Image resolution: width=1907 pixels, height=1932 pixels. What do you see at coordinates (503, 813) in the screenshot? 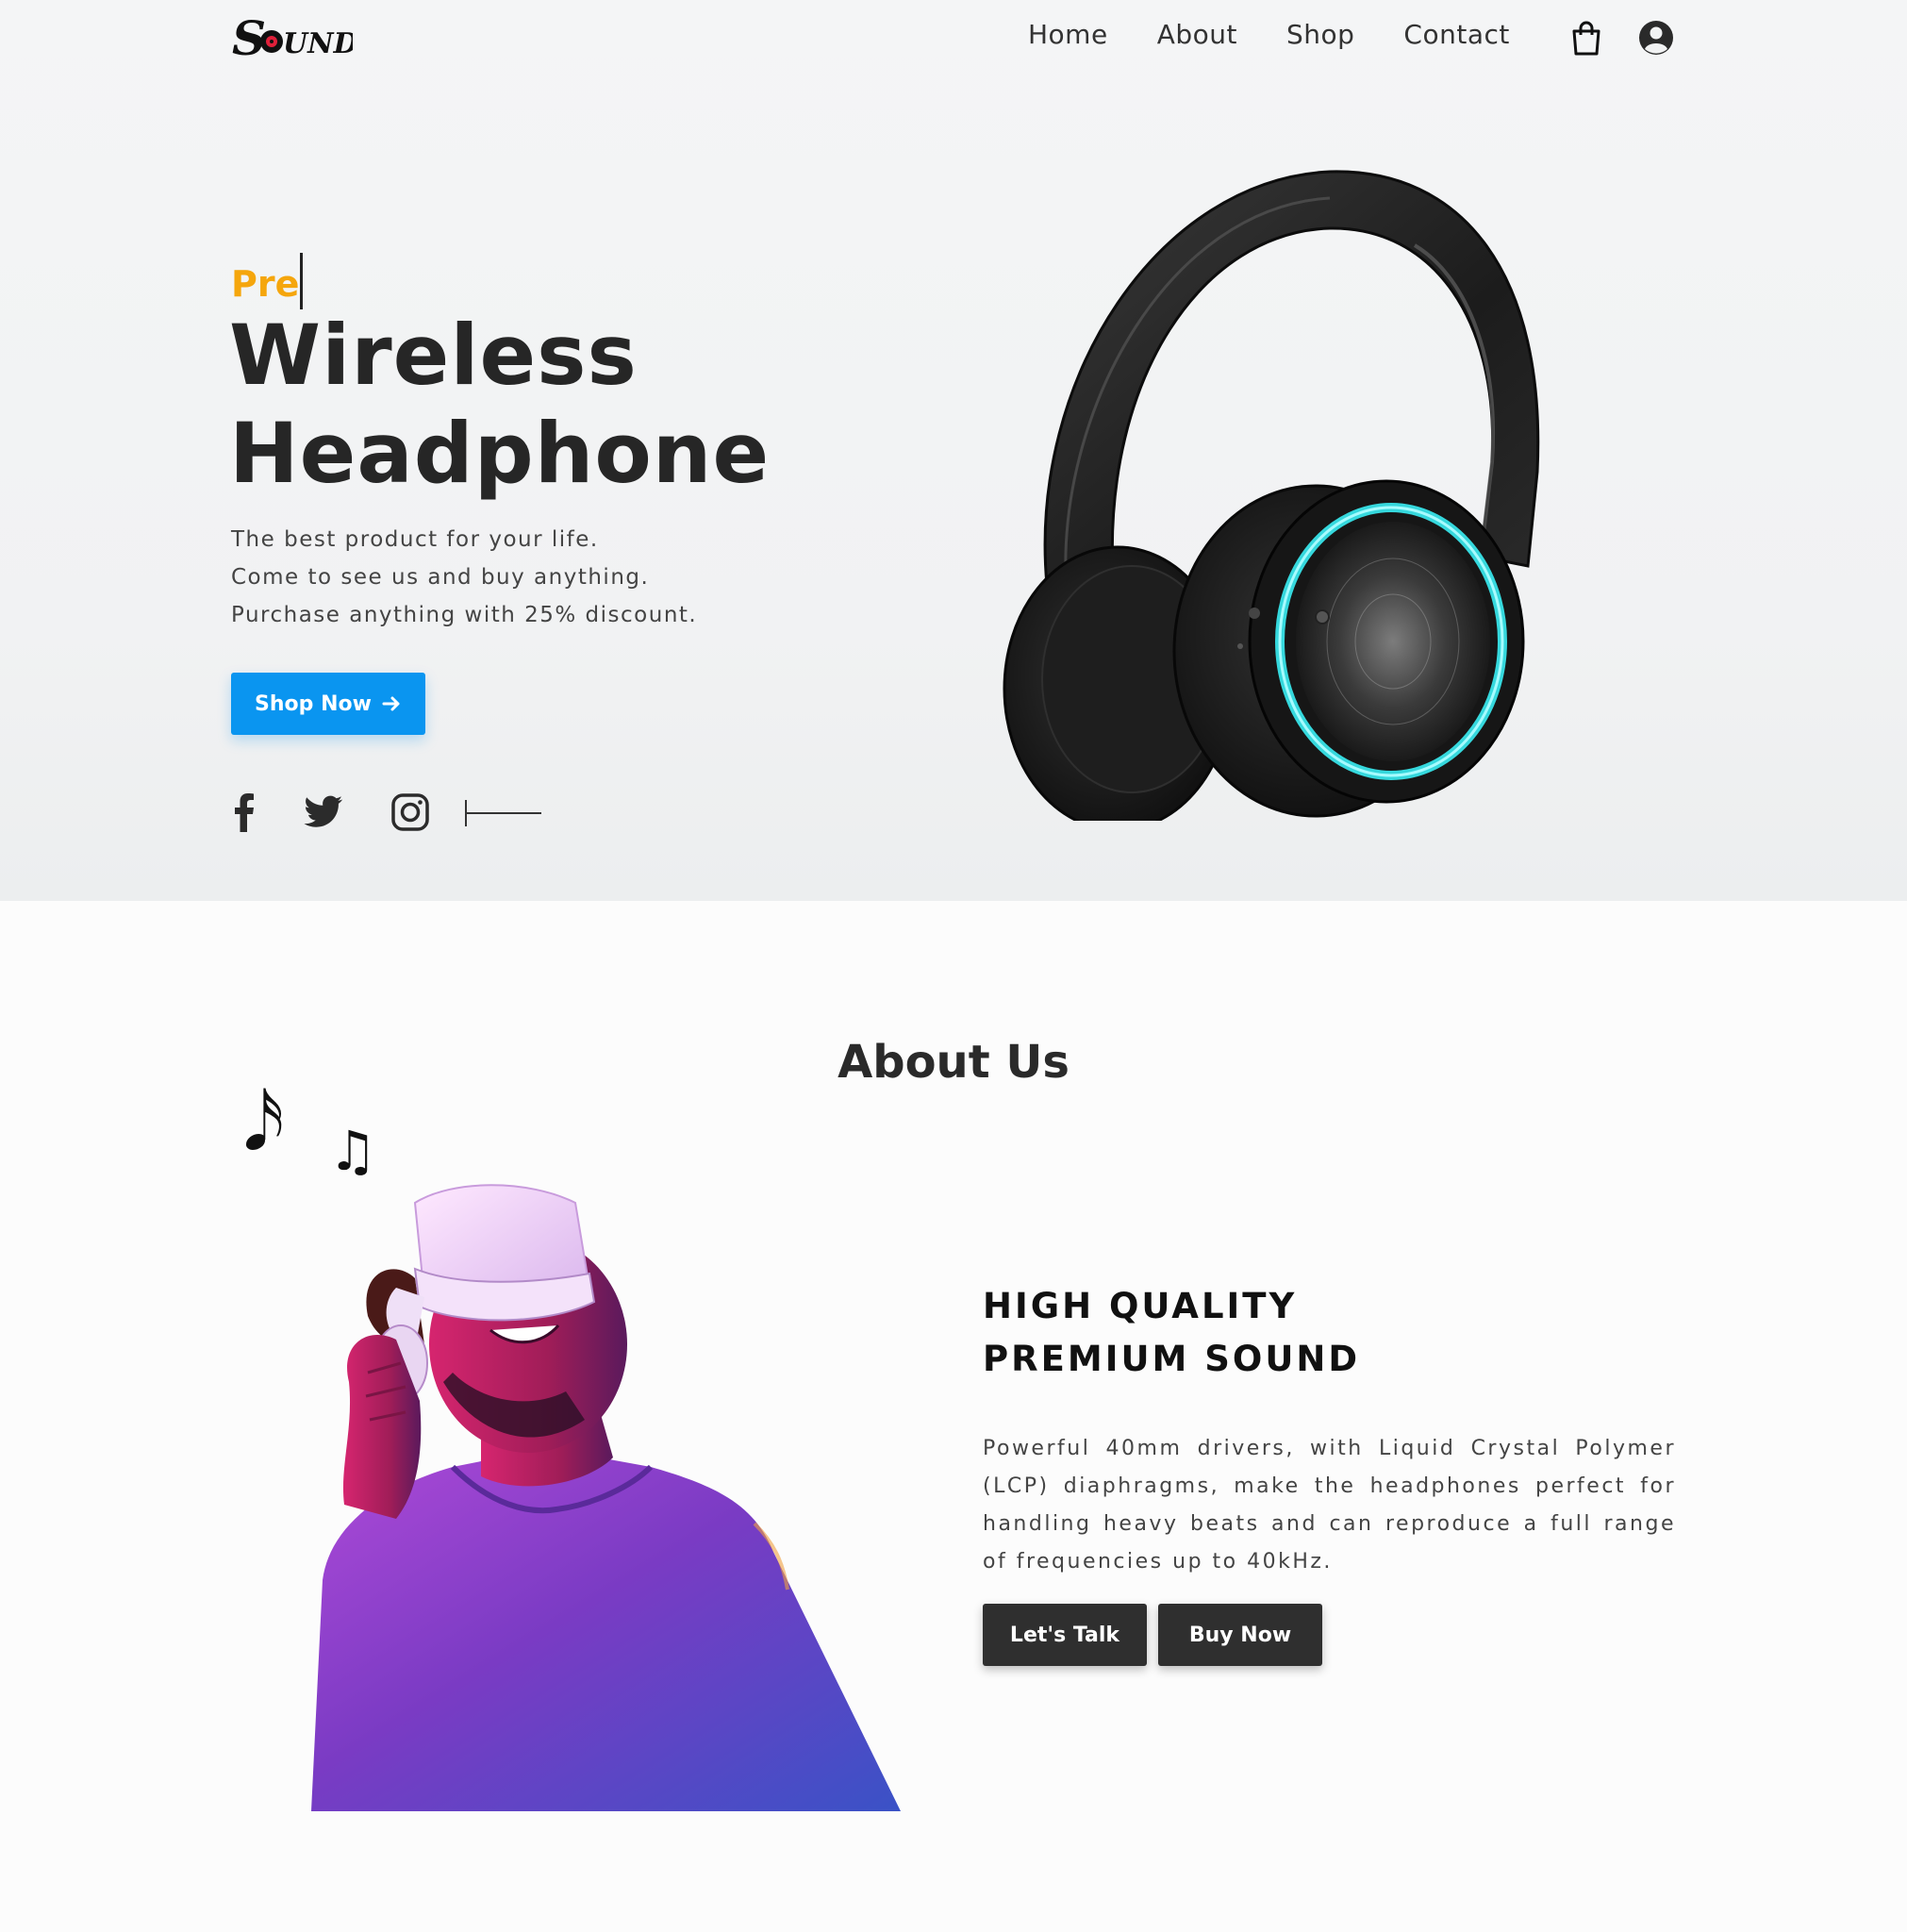
I see `decorative-line` at bounding box center [503, 813].